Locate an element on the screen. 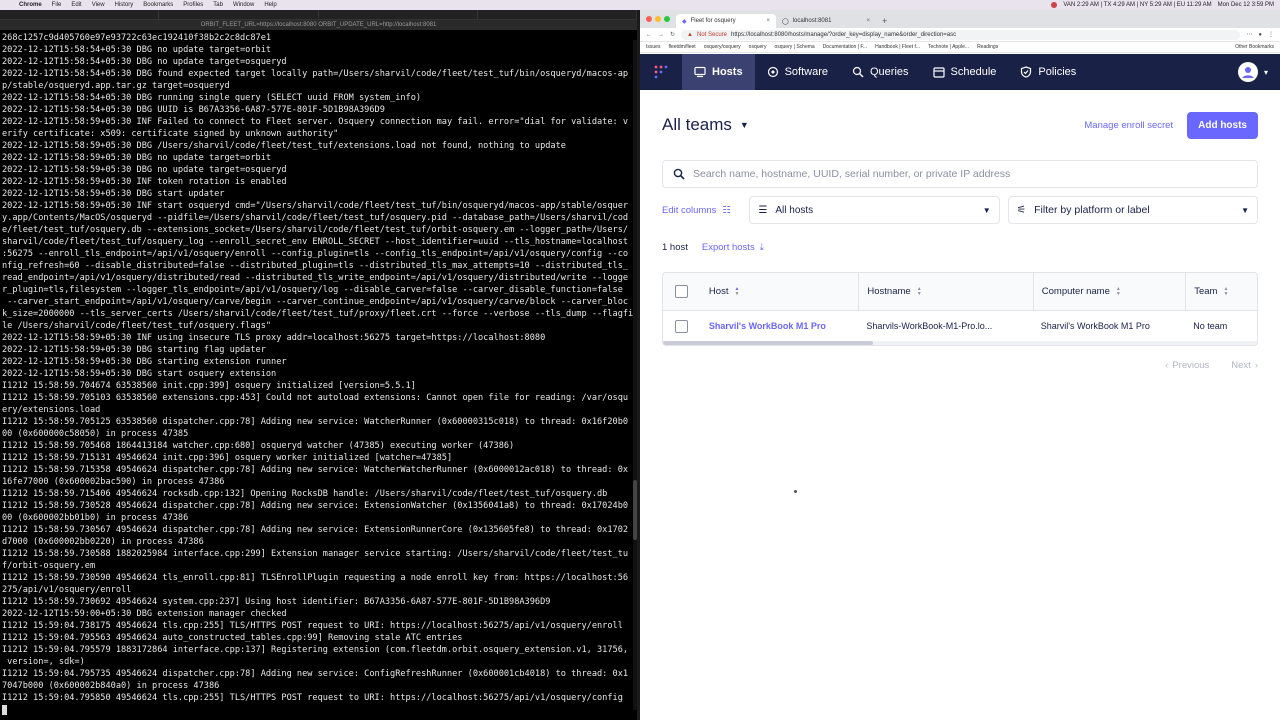  nav-label: Hosts is located at coordinates (727, 72).